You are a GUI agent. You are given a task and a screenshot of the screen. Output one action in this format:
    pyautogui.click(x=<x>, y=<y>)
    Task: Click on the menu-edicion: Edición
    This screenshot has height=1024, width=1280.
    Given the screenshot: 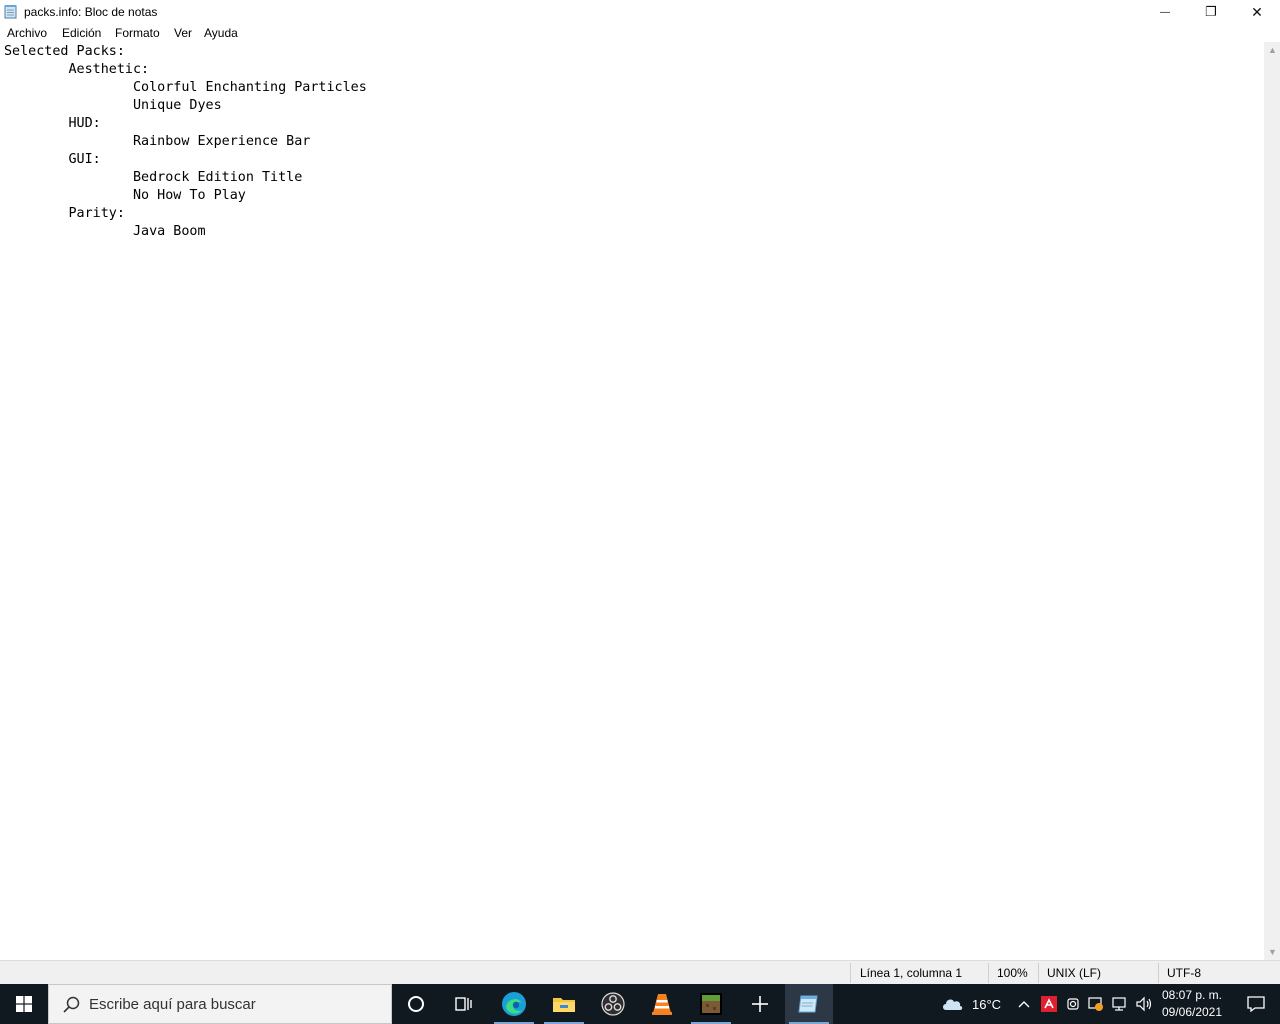 What is the action you would take?
    pyautogui.click(x=81, y=33)
    